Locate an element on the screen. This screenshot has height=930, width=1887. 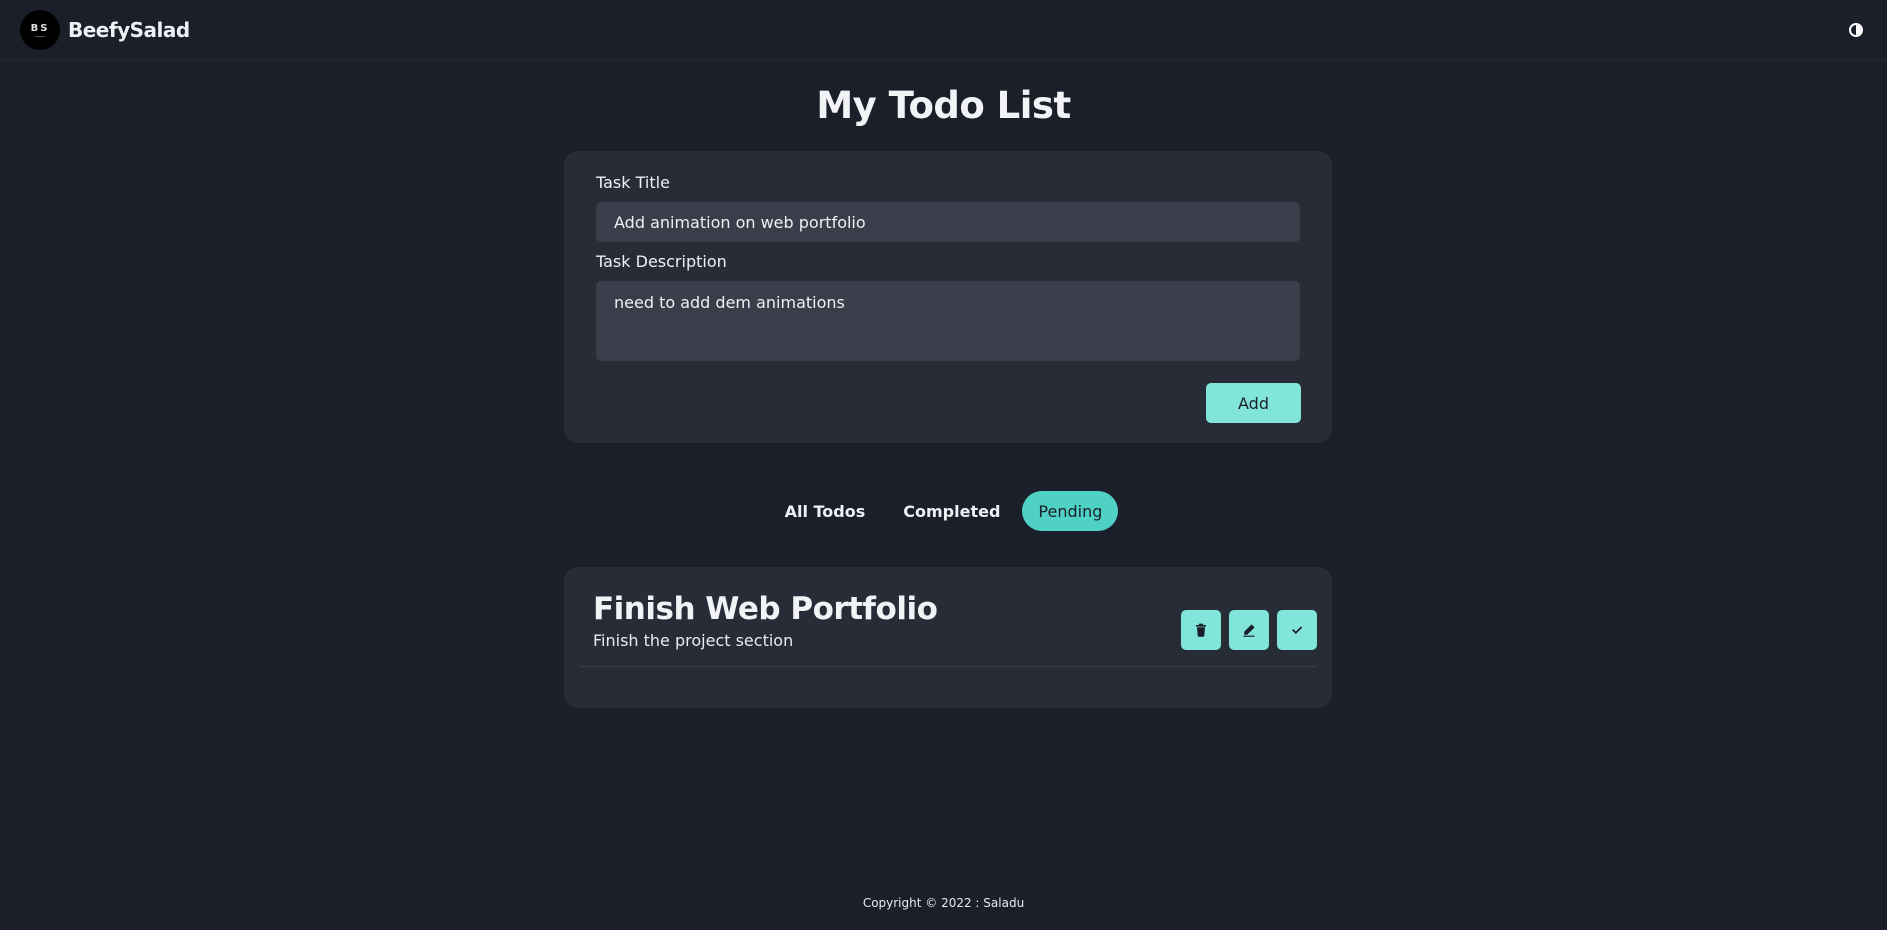
task-description-input: need to add dem animations is located at coordinates (948, 321).